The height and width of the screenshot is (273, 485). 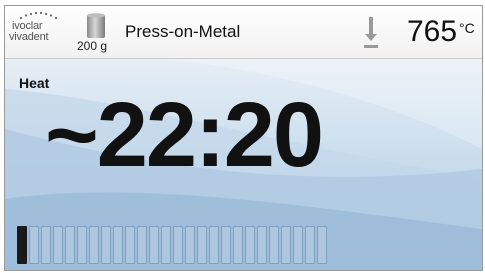 I want to click on crucible-icon, so click(x=96, y=25).